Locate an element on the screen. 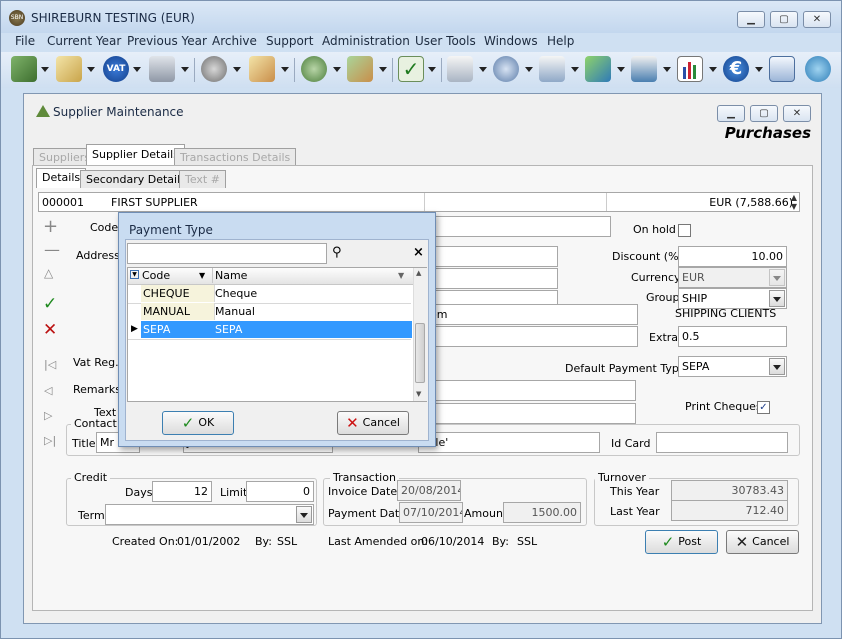 This screenshot has height=639, width=842. reports-dropdown-icon is located at coordinates (575, 69).